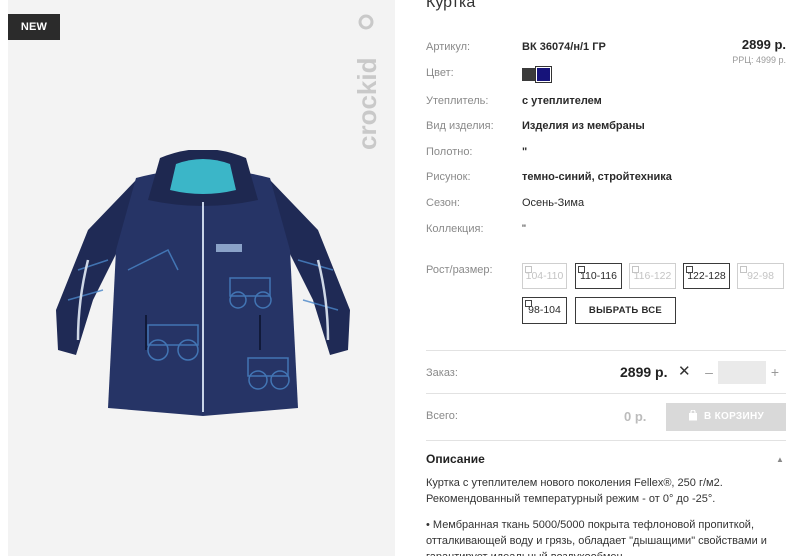  Describe the element at coordinates (455, 459) in the screenshot. I see `description-heading: Описание` at that location.